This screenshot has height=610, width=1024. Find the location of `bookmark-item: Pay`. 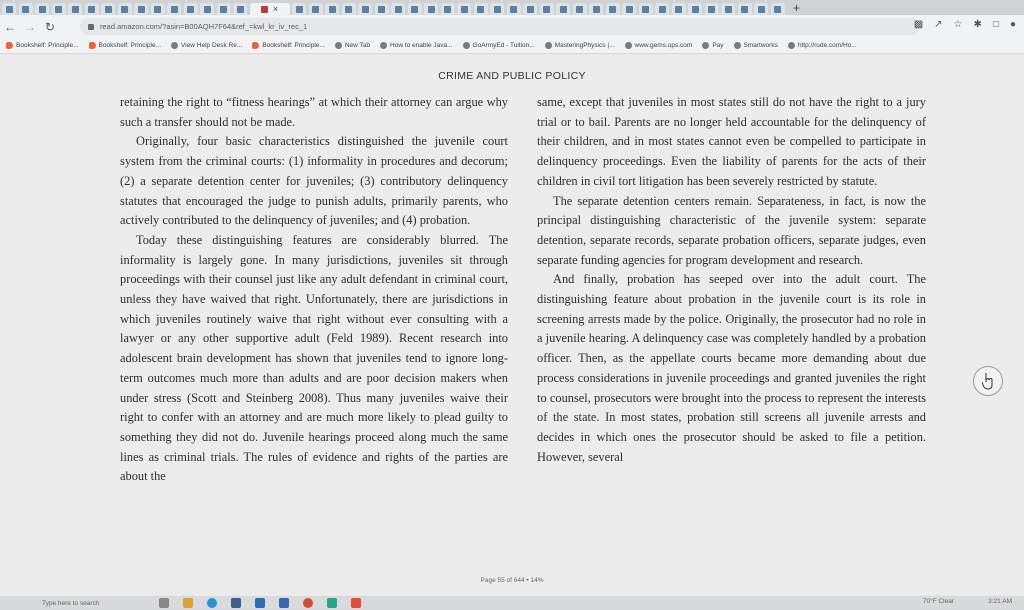

bookmark-item: Pay is located at coordinates (713, 45).